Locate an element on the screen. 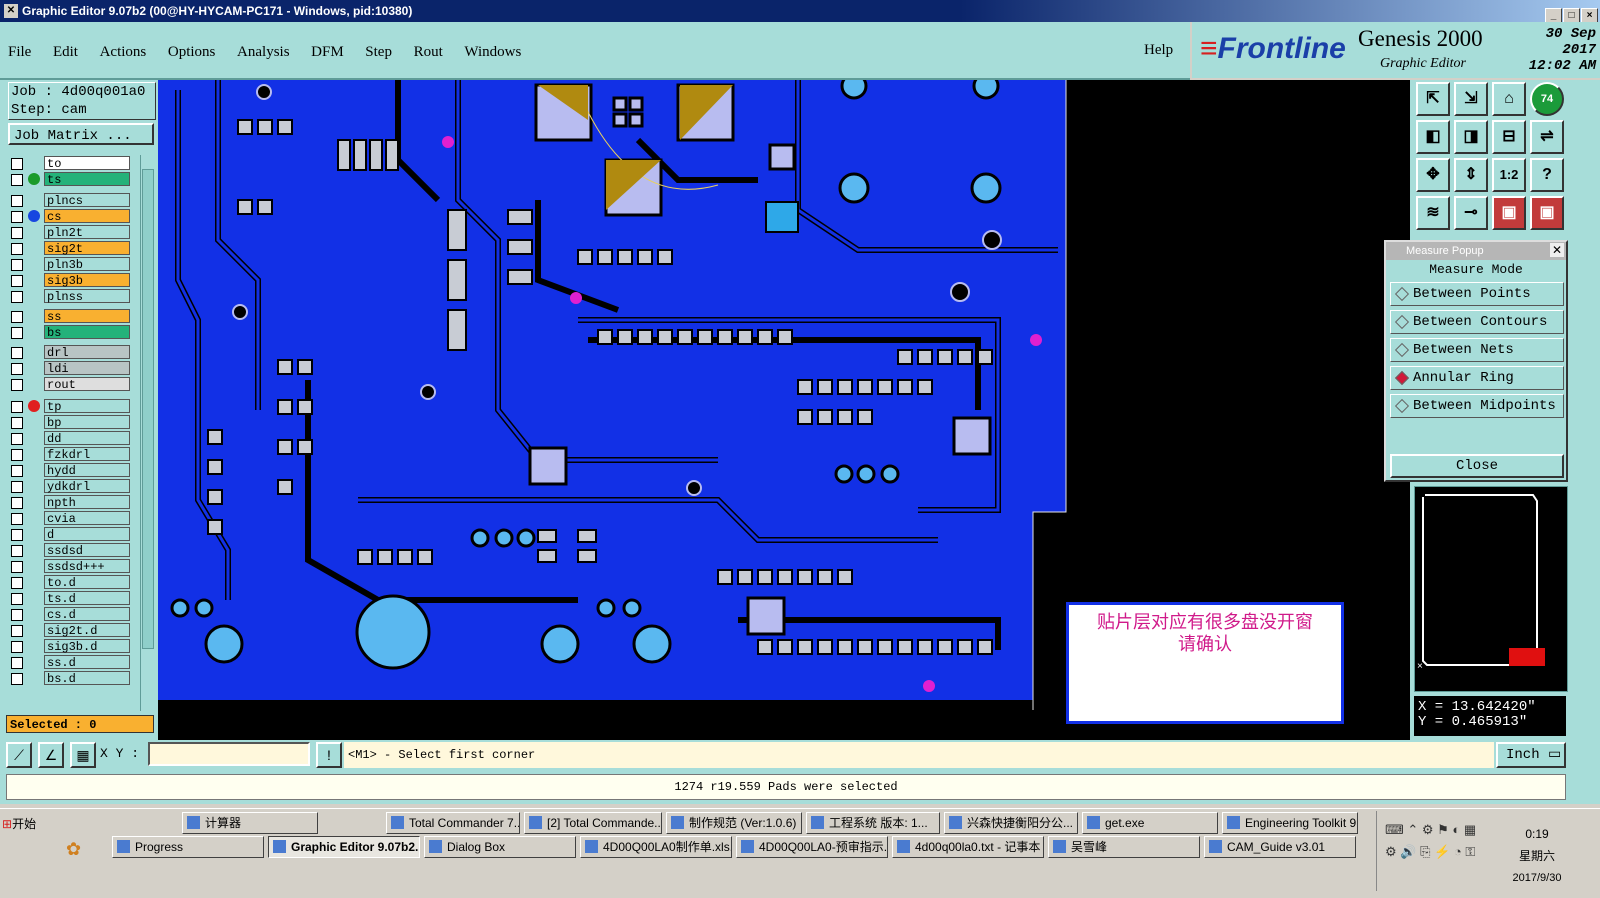 The height and width of the screenshot is (898, 1600). layer-row-pln2t: pln2t is located at coordinates (73, 232).